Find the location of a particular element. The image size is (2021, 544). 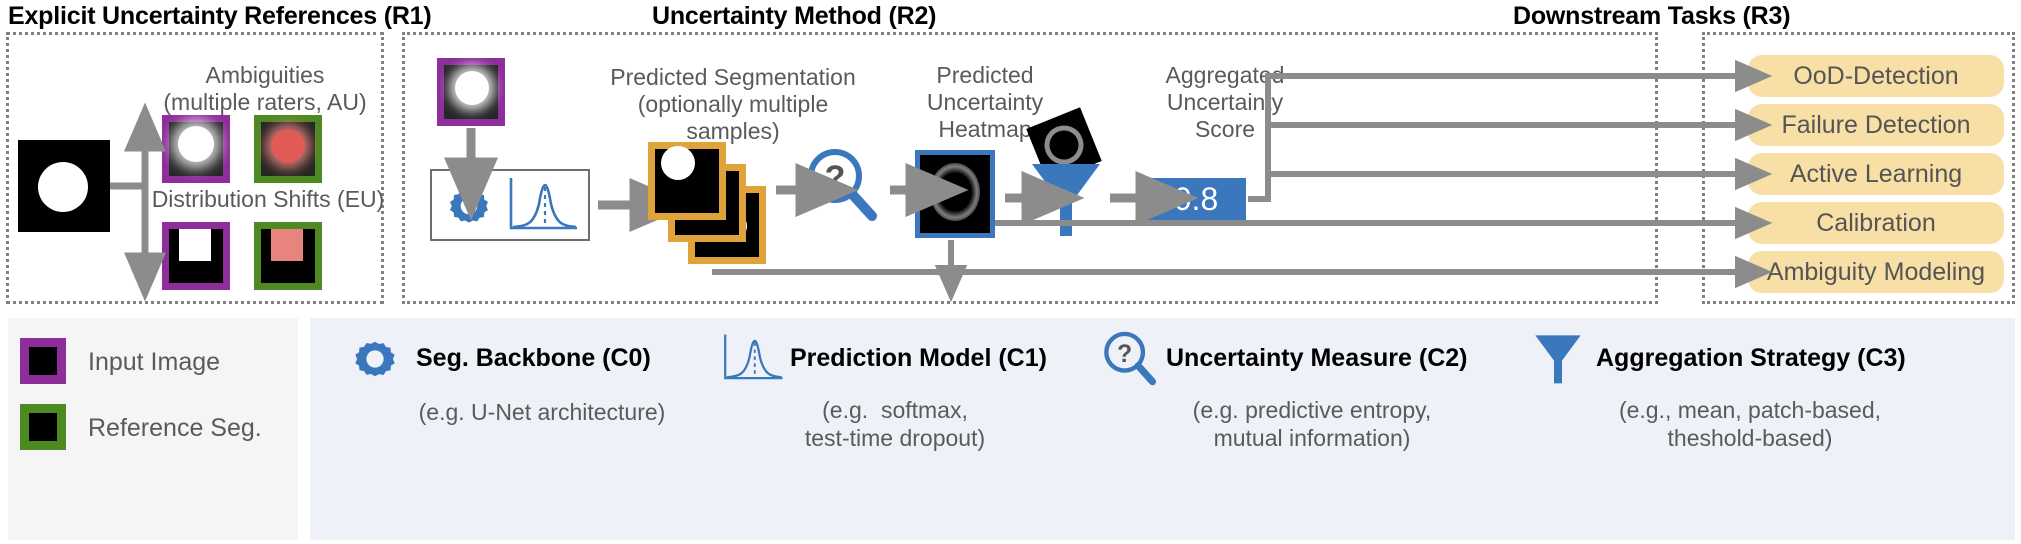

ambiguity-input-tile is located at coordinates (196, 149).